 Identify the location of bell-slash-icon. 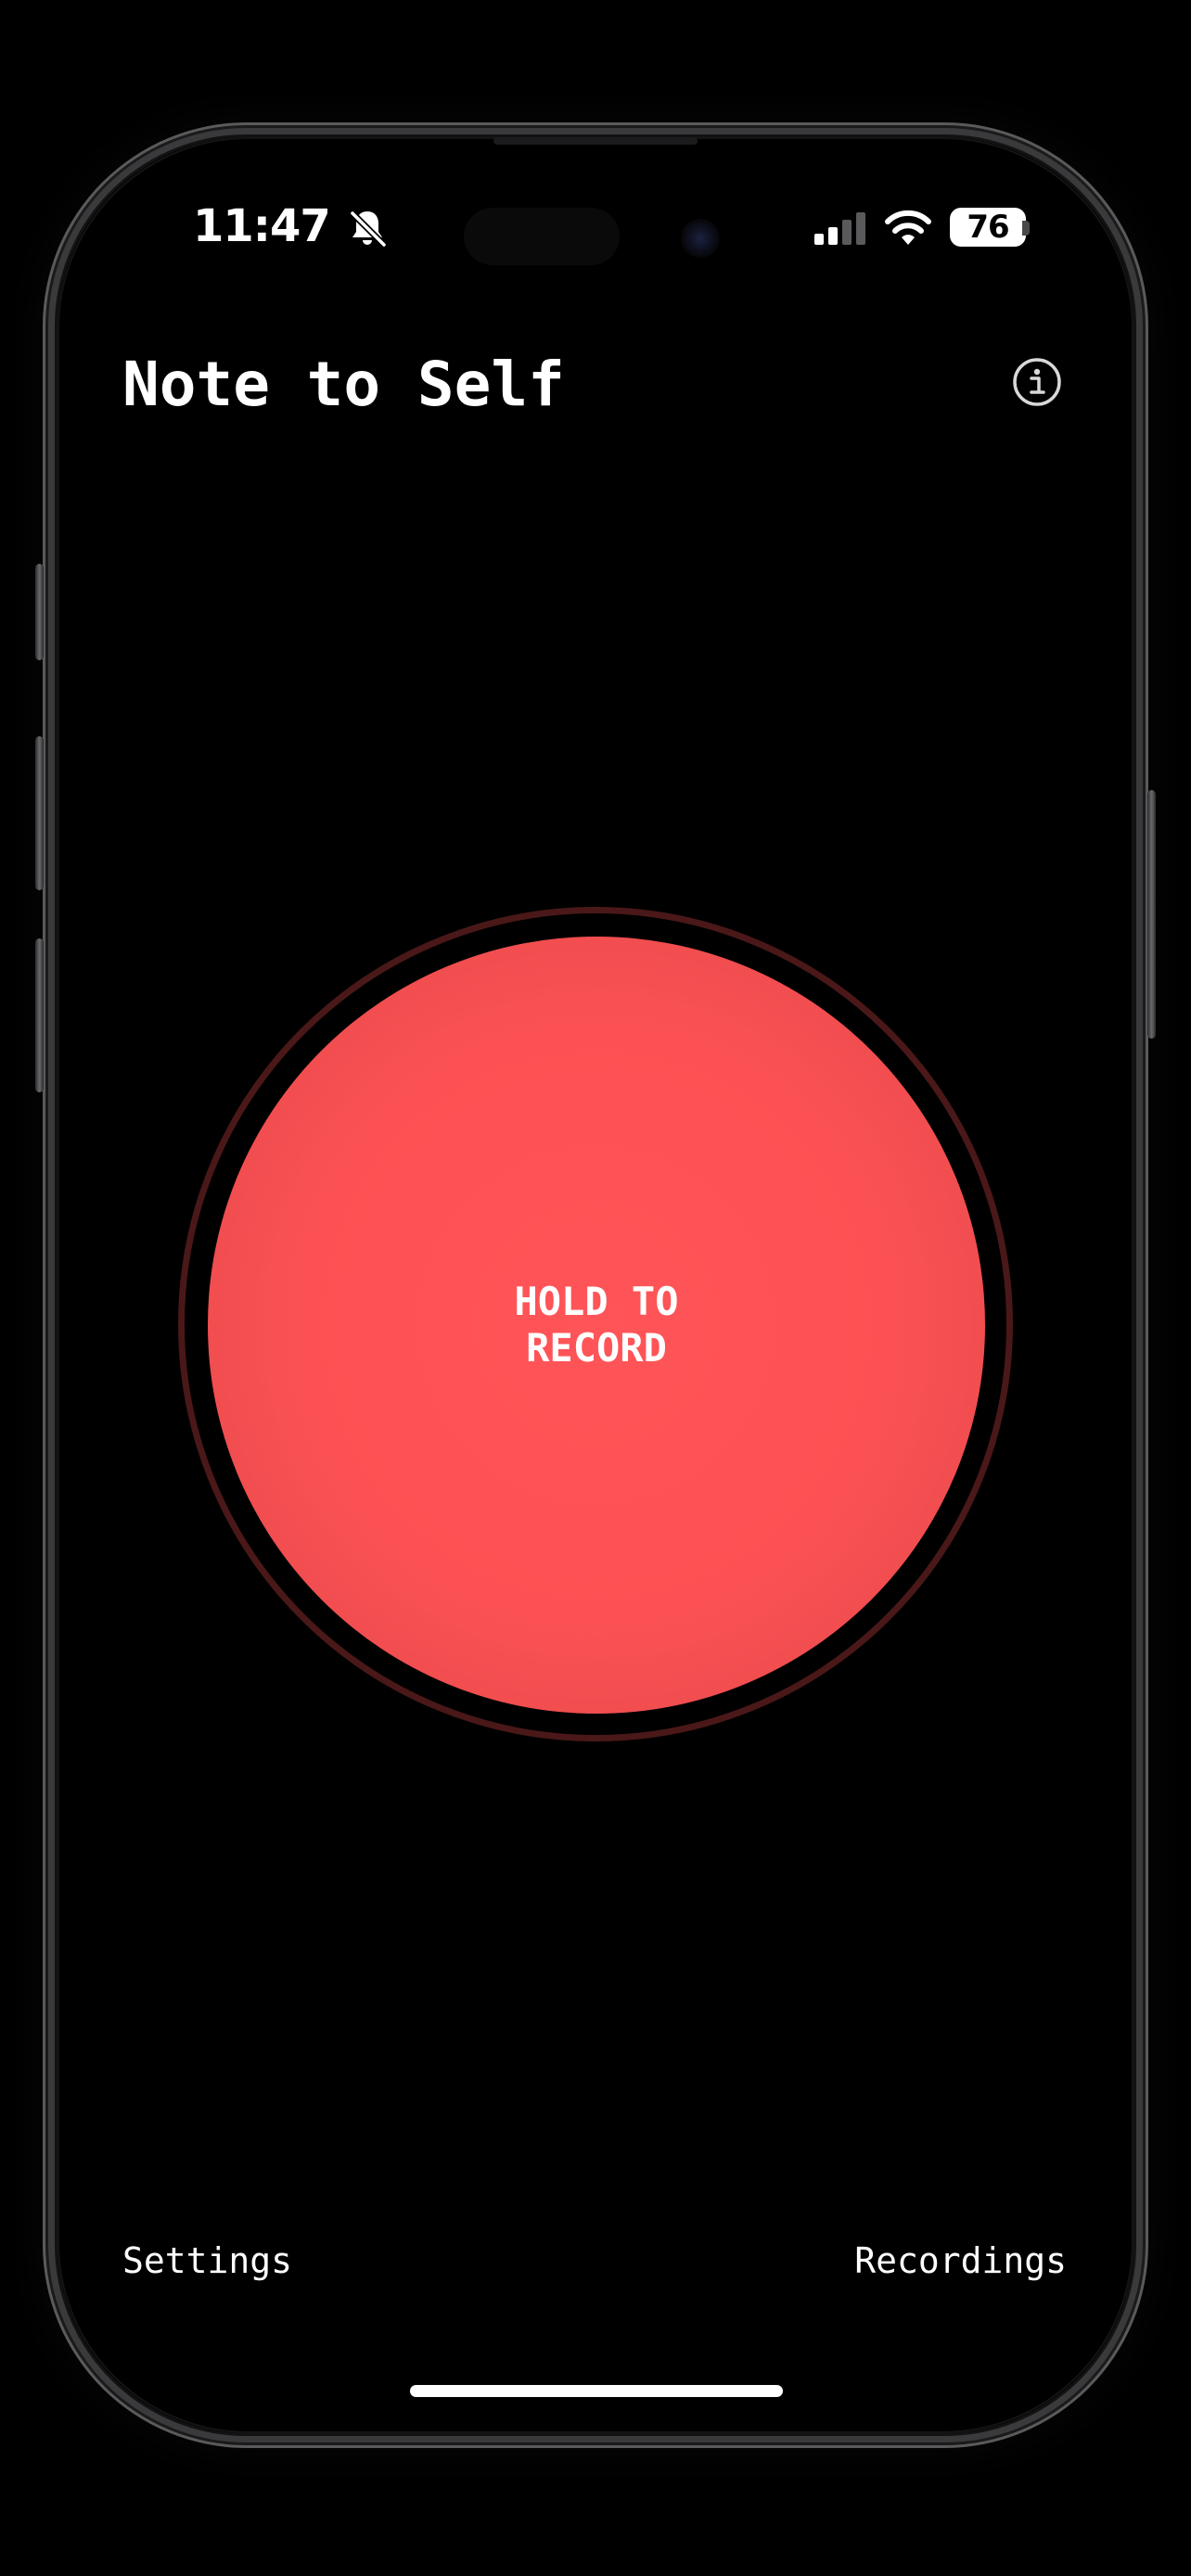
(368, 229).